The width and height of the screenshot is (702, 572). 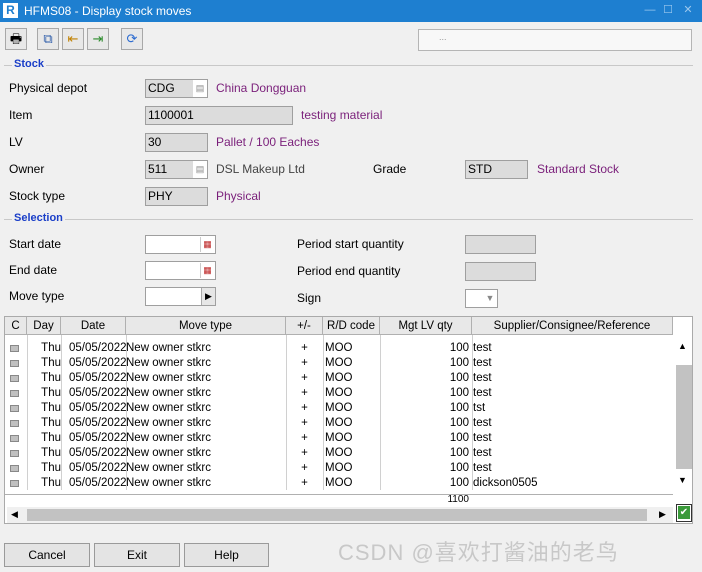 I want to click on chevron-right-icon: ▶, so click(x=208, y=296).